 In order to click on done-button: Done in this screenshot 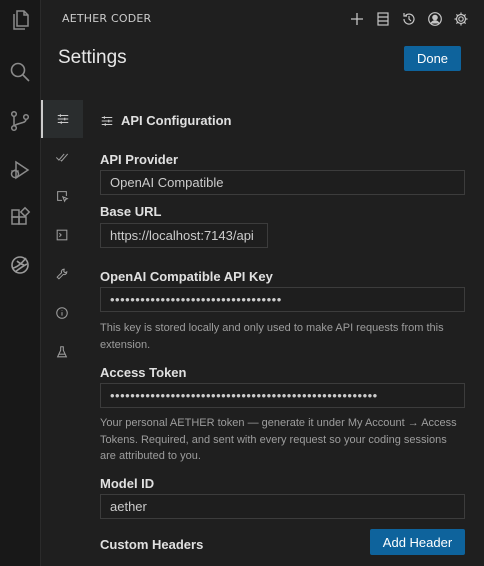, I will do `click(432, 58)`.